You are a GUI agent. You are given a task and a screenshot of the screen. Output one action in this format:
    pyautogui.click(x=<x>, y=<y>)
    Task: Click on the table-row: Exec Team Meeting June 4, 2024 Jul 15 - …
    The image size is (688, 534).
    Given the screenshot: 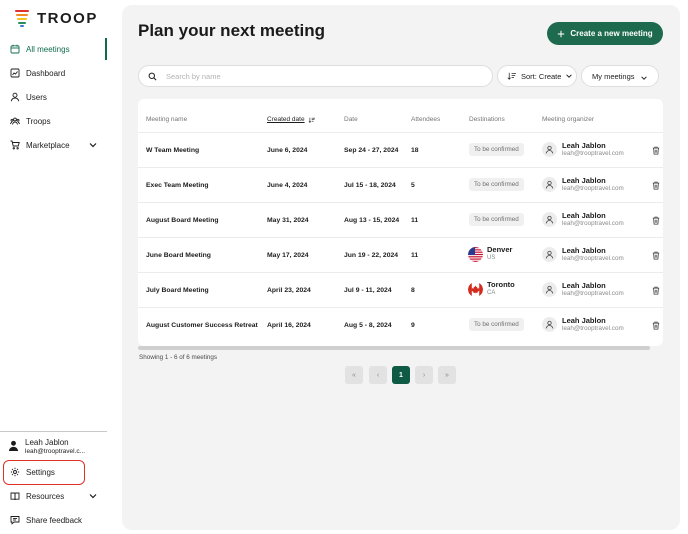 What is the action you would take?
    pyautogui.click(x=400, y=184)
    